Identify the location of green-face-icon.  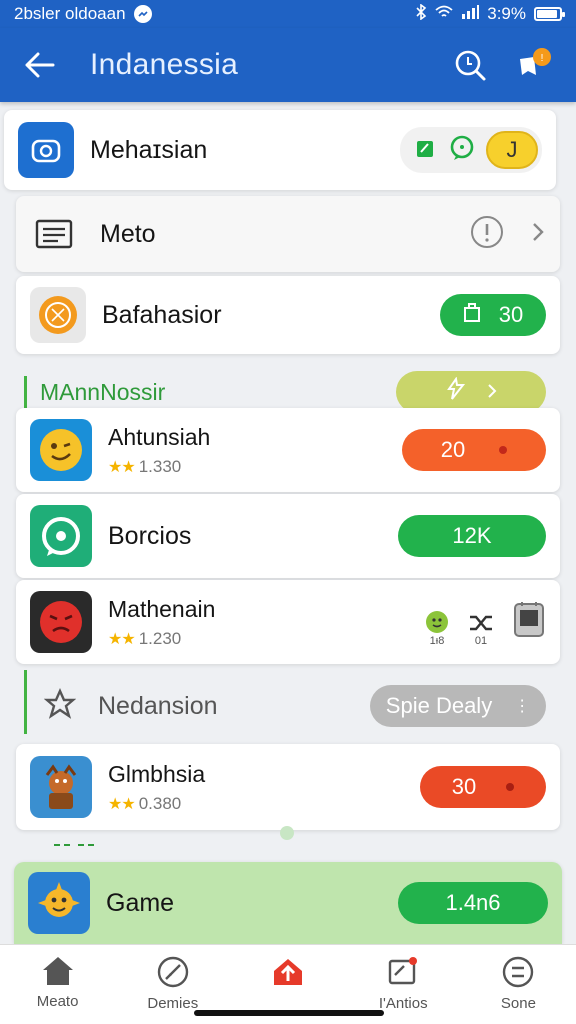
(437, 621).